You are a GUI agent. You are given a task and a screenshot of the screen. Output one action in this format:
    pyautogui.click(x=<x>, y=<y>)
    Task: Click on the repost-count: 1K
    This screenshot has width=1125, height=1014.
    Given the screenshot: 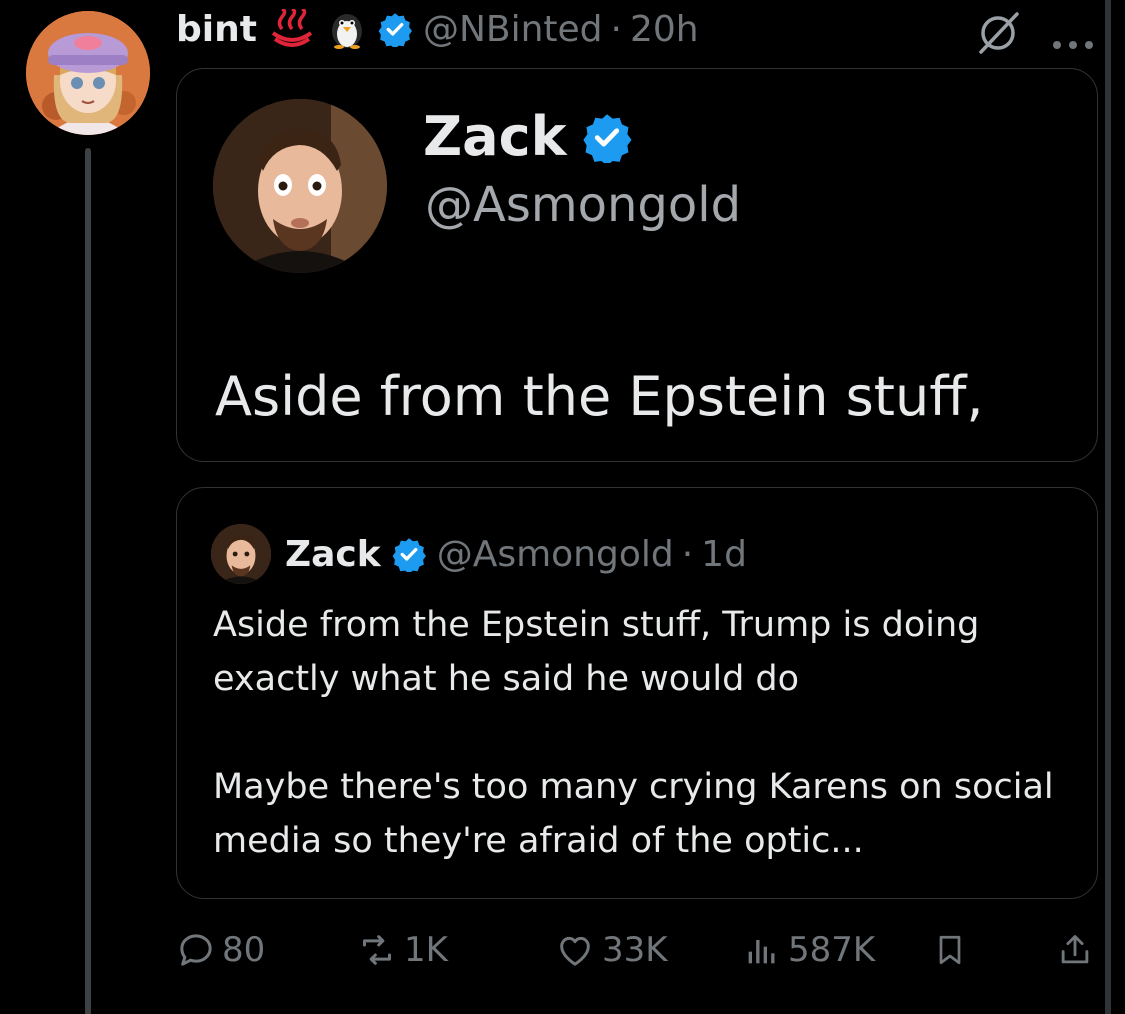 What is the action you would take?
    pyautogui.click(x=426, y=950)
    